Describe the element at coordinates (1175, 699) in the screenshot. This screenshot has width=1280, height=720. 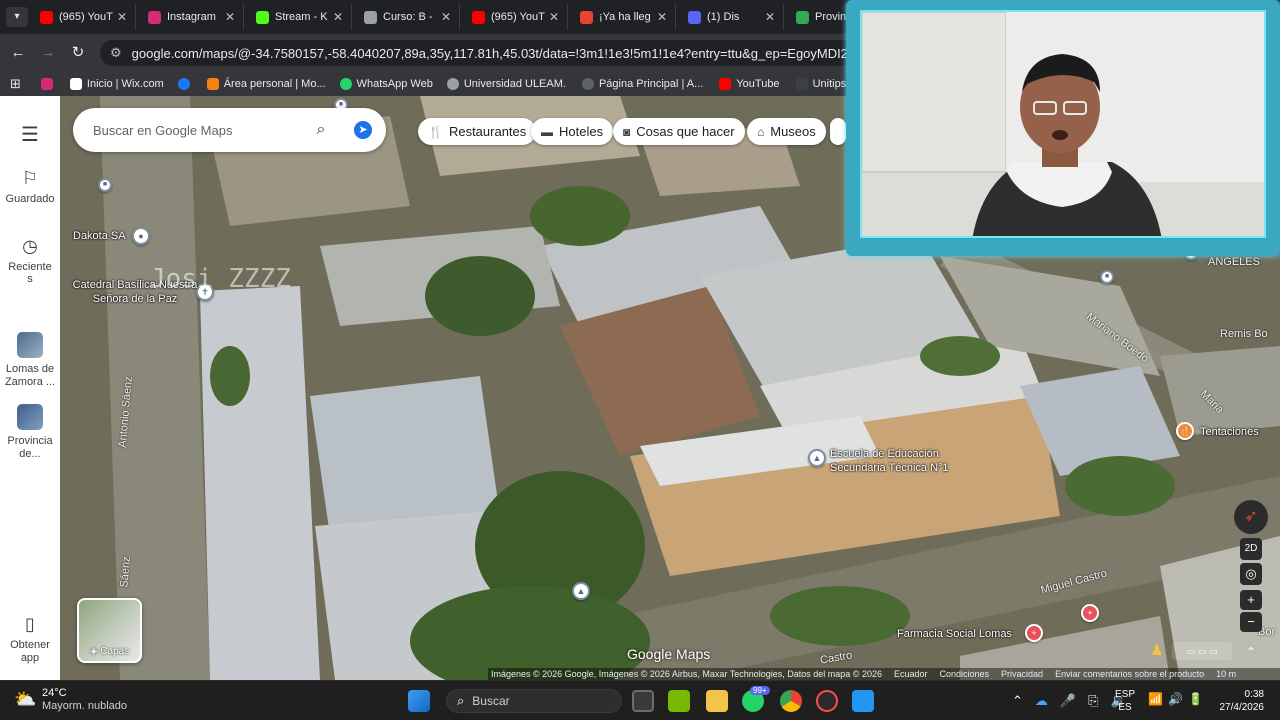
I see `speaker-icon: 🔊` at that location.